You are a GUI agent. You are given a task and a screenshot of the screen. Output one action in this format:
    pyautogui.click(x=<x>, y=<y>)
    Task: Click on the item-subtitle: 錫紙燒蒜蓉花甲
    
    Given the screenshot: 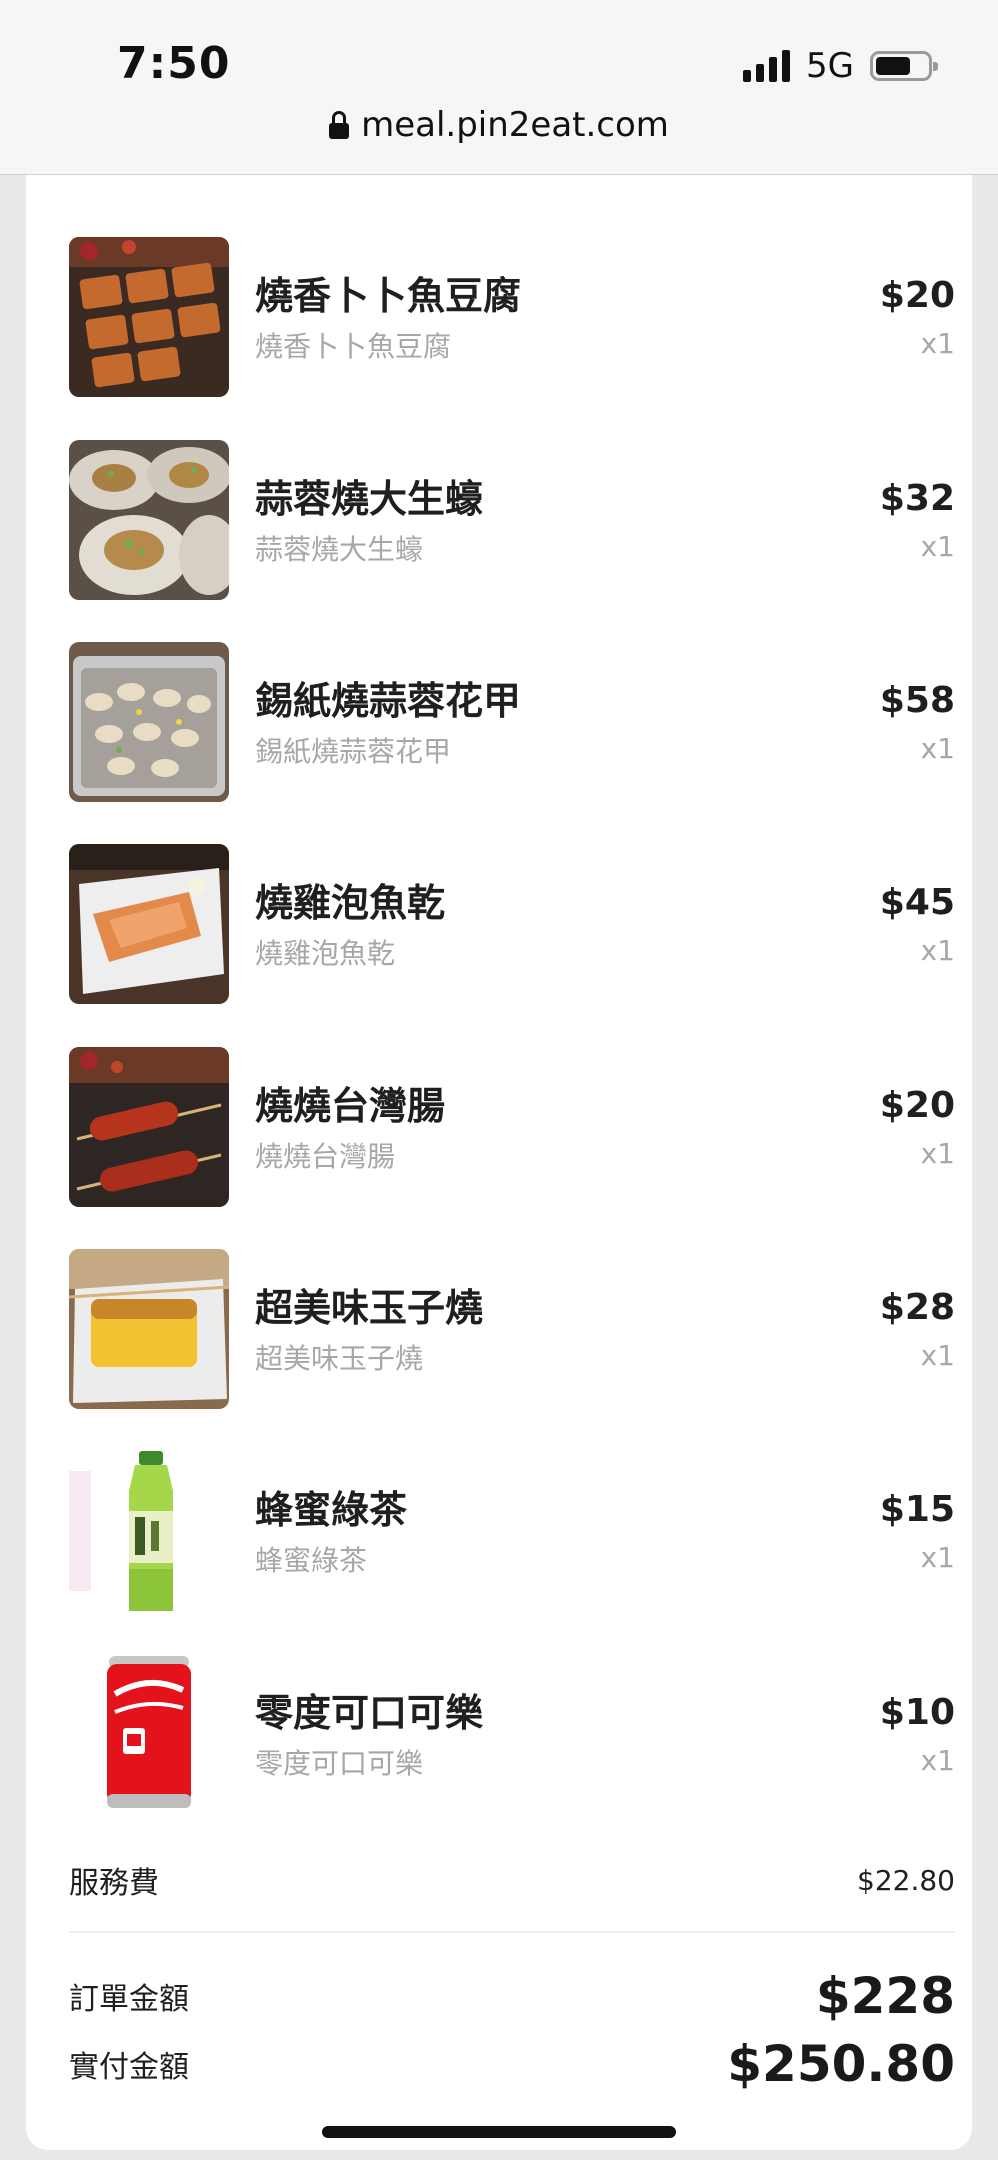 What is the action you would take?
    pyautogui.click(x=353, y=751)
    